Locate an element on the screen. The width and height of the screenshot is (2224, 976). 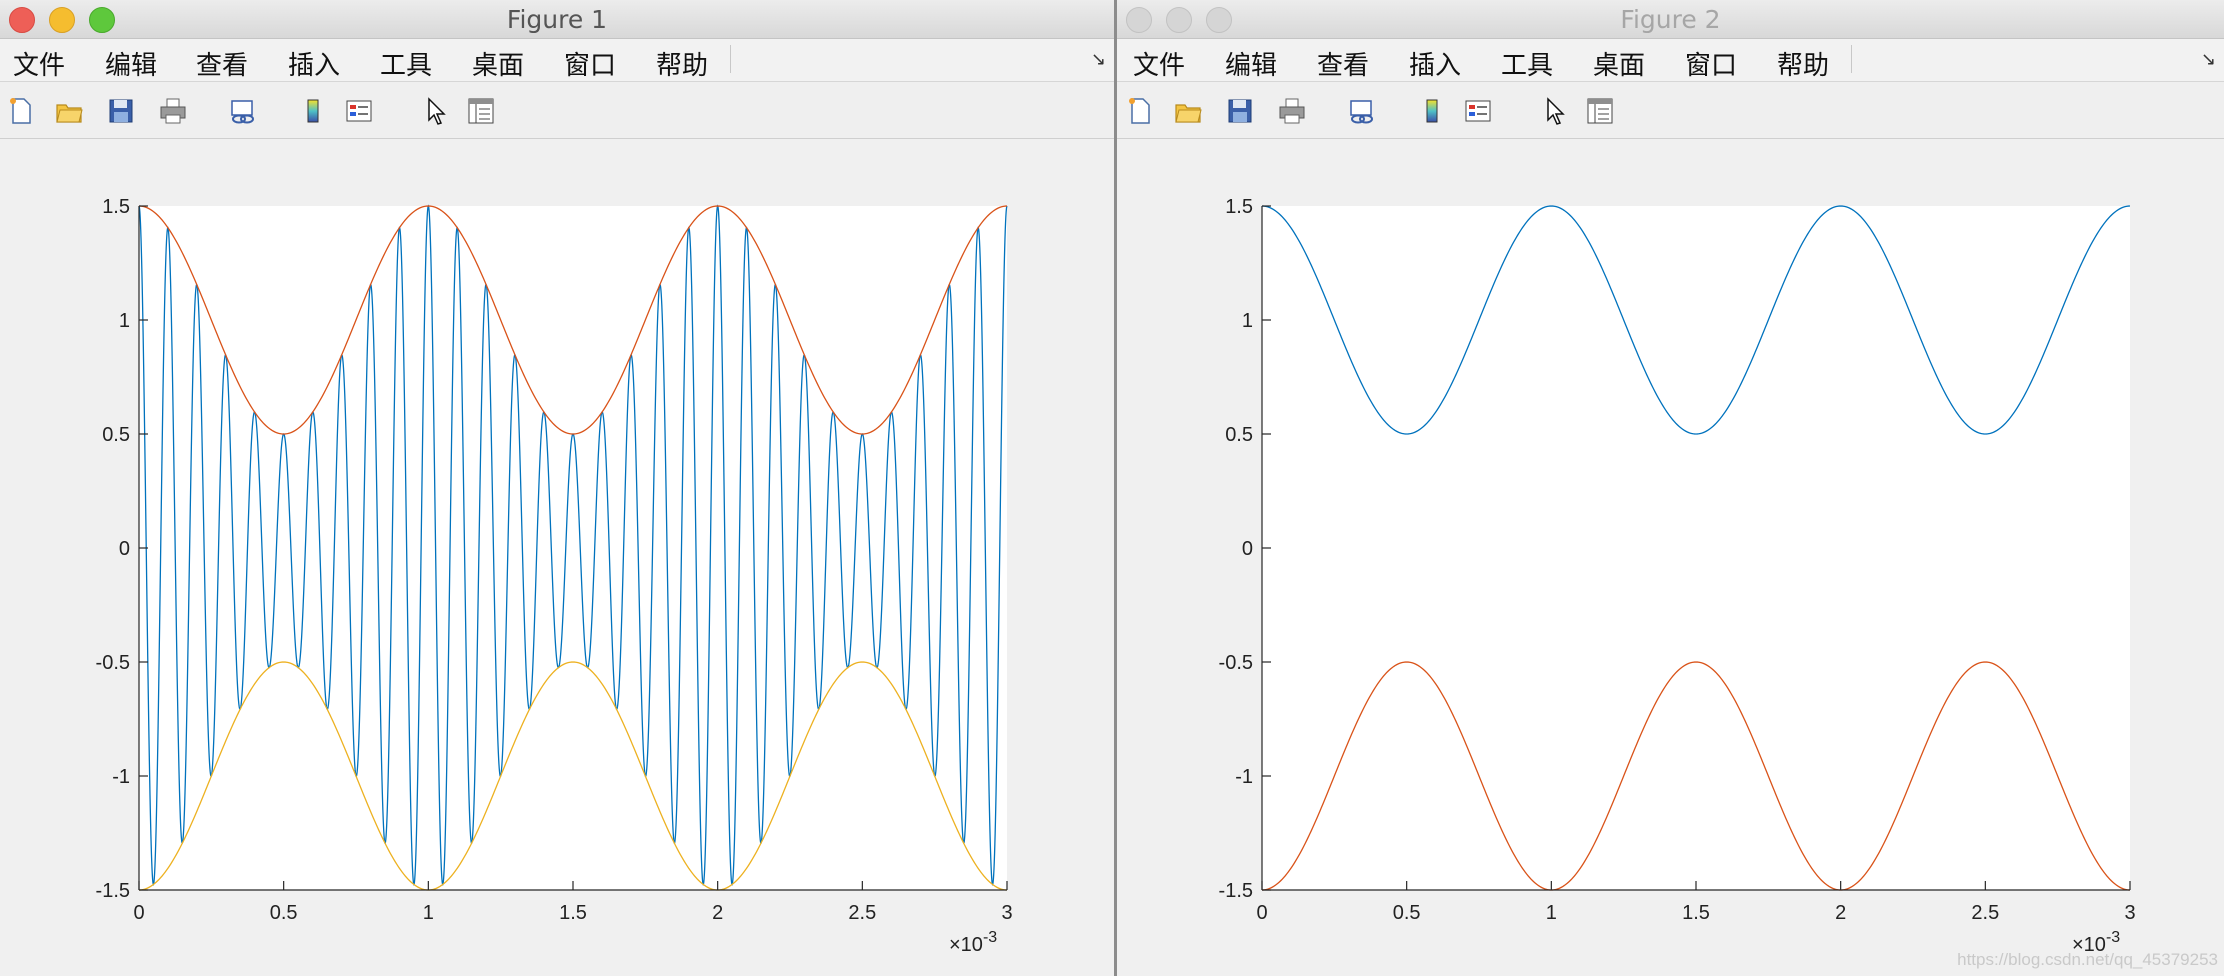
title-bar: Figure 1 is located at coordinates (557, 19).